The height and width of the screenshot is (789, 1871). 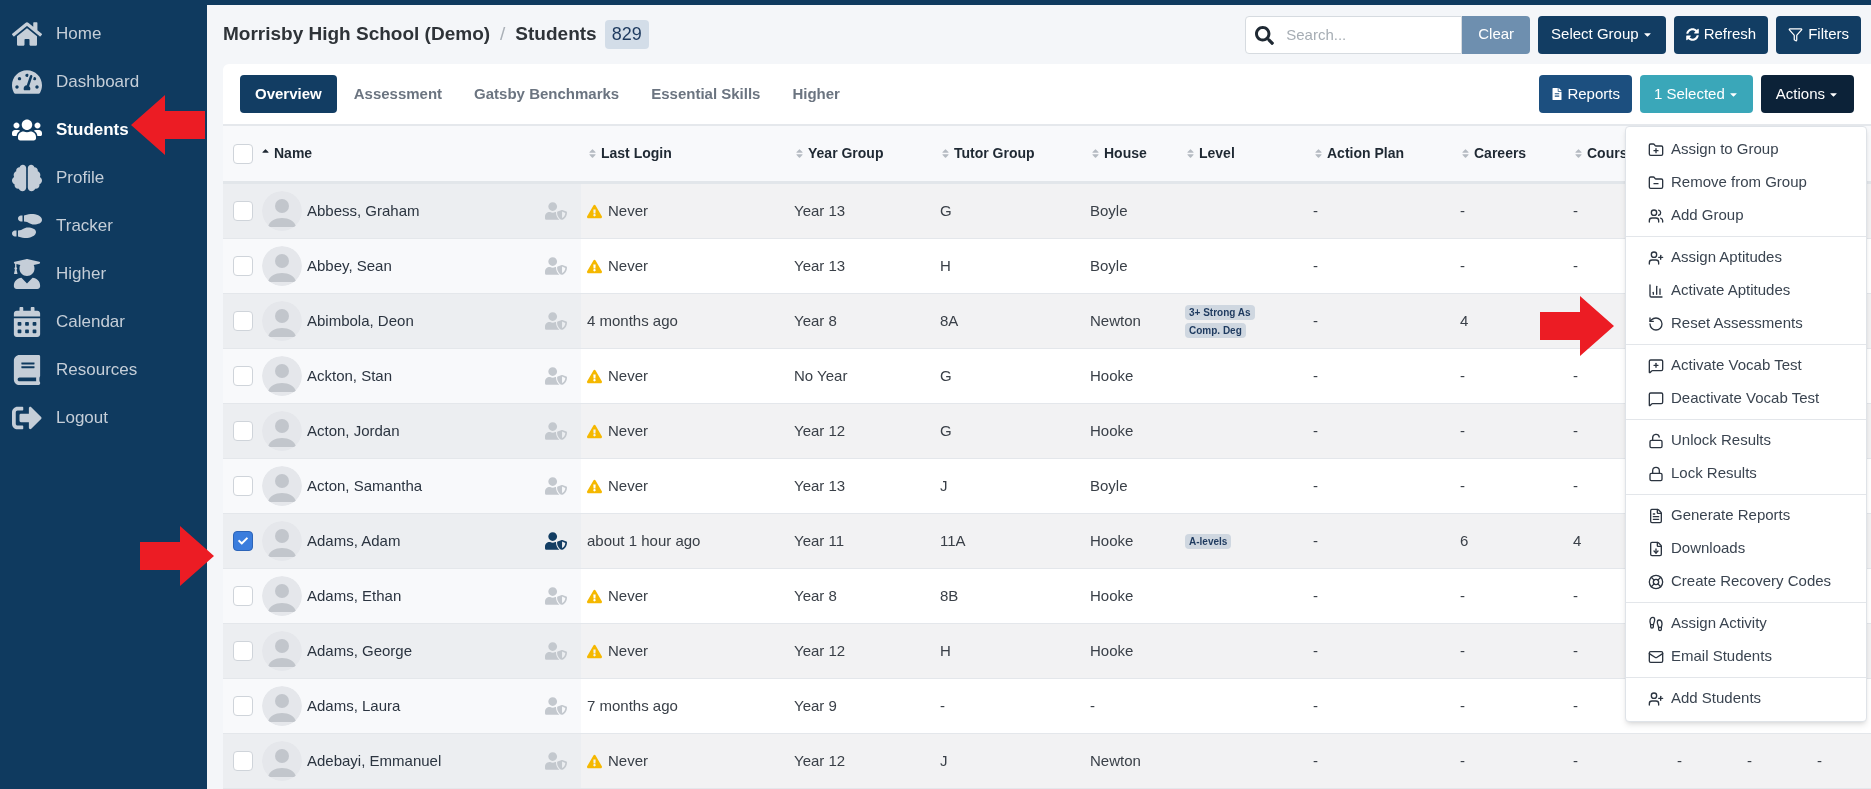 I want to click on menu-item: Generate Reports, so click(x=1746, y=515).